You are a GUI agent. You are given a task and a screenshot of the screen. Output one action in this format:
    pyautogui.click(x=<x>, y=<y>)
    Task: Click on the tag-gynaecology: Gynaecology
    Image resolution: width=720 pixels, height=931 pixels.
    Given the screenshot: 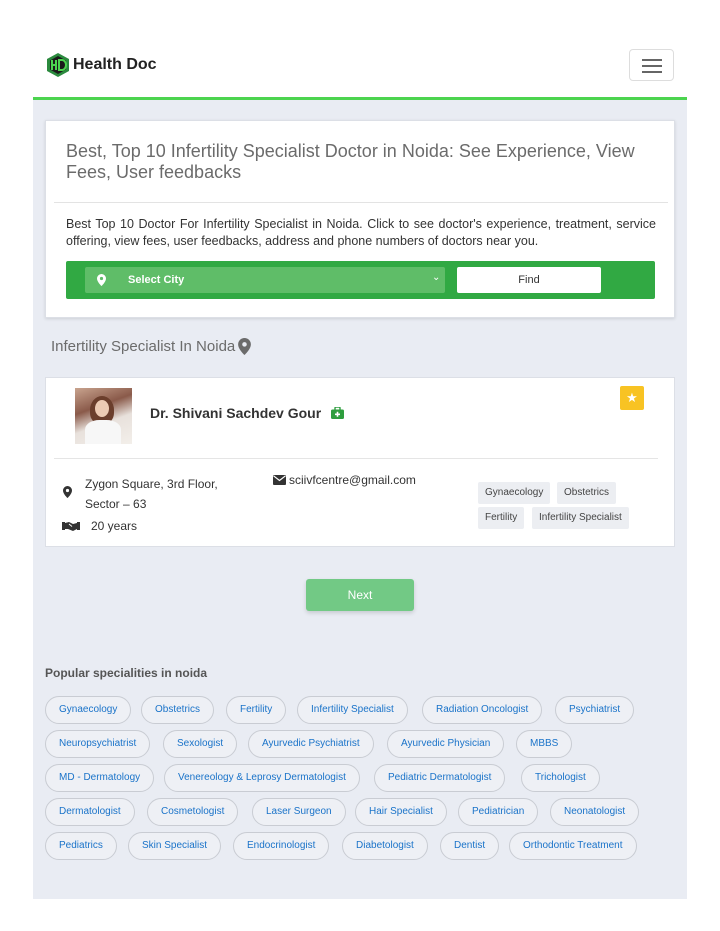 What is the action you would take?
    pyautogui.click(x=514, y=493)
    